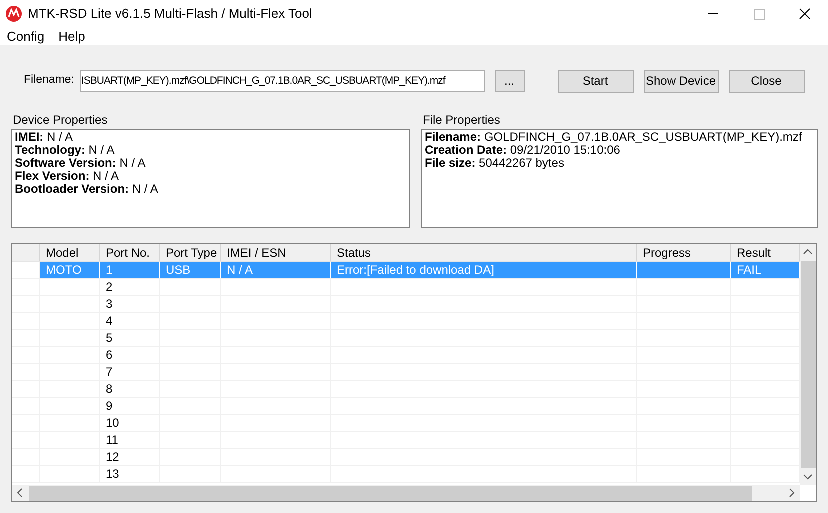 This screenshot has width=828, height=513. Describe the element at coordinates (406, 474) in the screenshot. I see `table-row: 13` at that location.